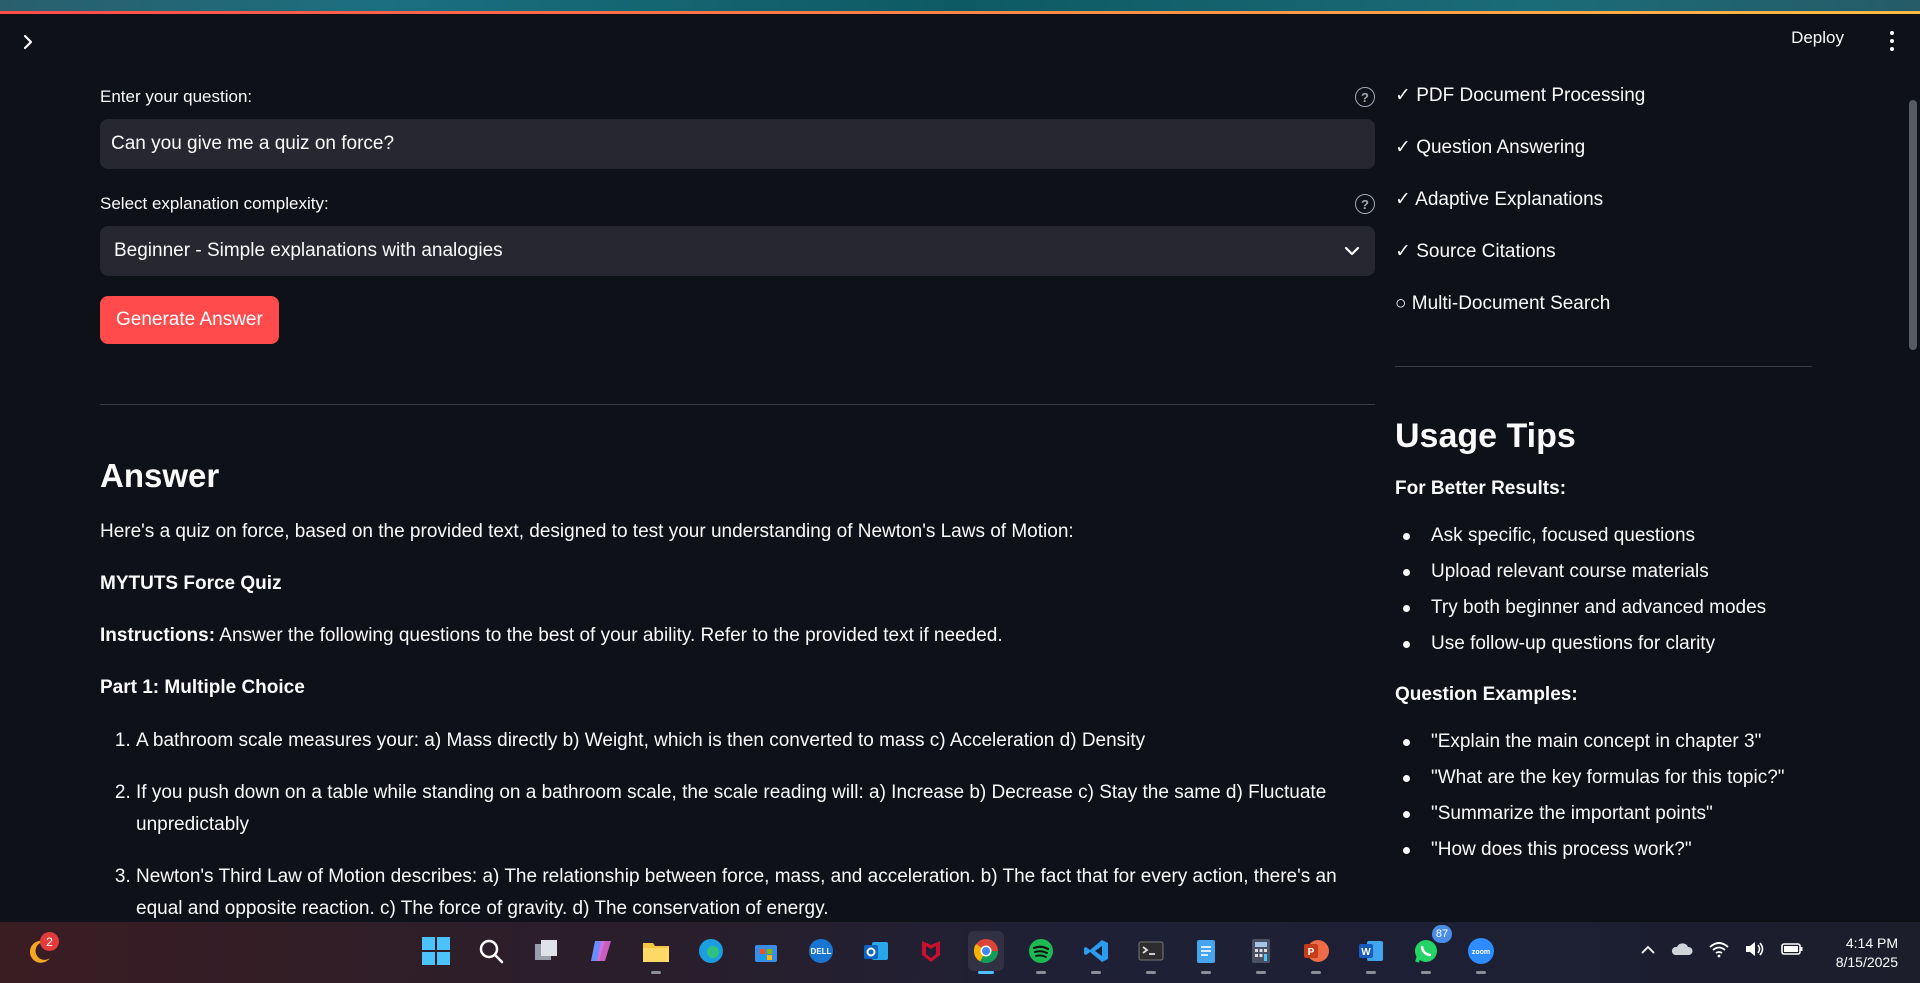 The width and height of the screenshot is (1920, 983). I want to click on system-tray, so click(1722, 951).